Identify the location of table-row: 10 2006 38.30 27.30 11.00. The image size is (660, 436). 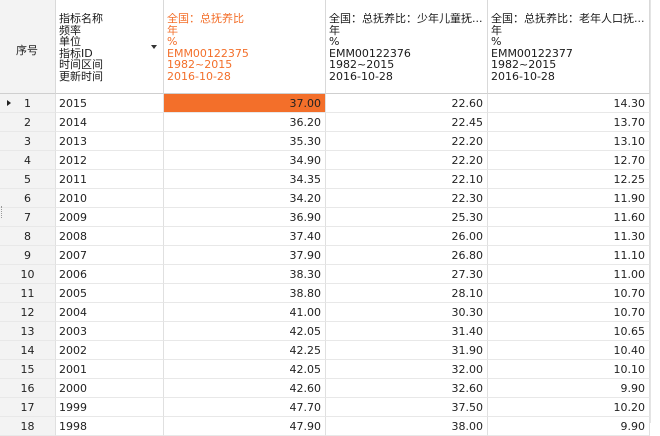
(330, 274).